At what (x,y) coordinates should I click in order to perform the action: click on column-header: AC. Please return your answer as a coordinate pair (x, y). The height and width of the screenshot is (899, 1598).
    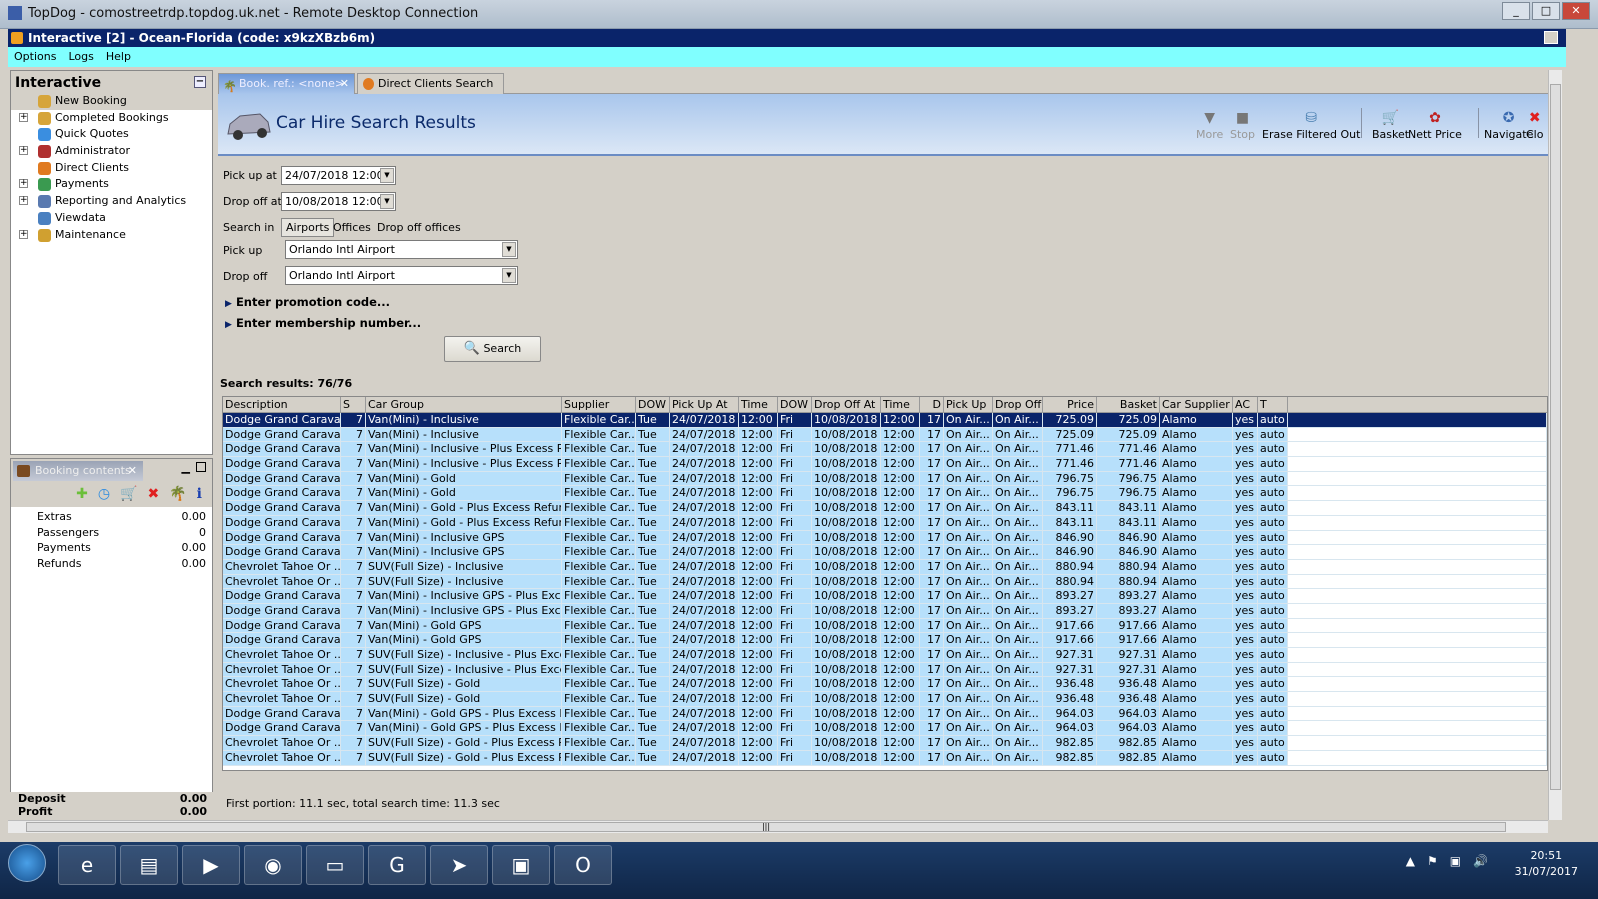
    Looking at the image, I should click on (1245, 405).